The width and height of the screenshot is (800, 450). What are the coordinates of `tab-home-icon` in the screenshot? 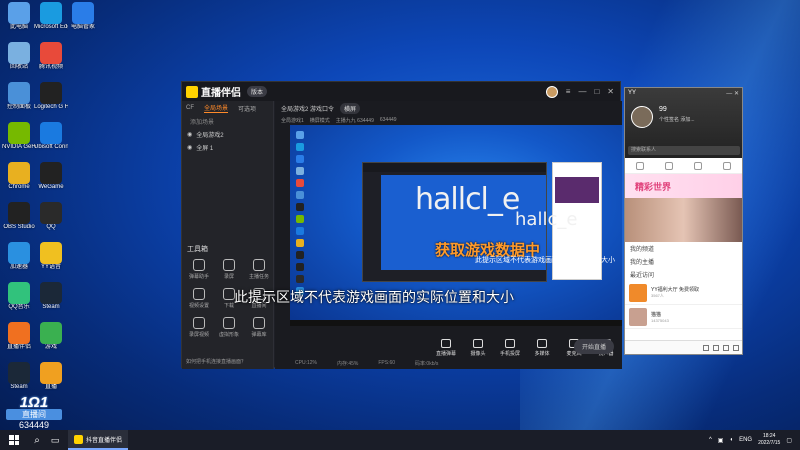 It's located at (639, 165).